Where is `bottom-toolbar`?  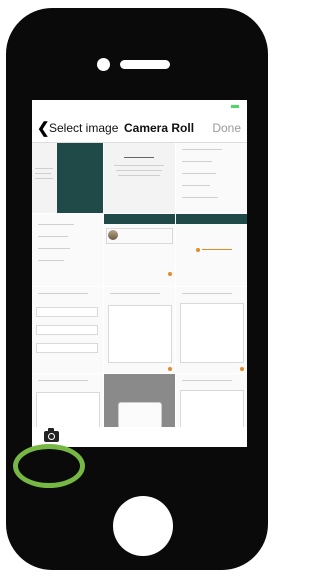 bottom-toolbar is located at coordinates (139, 437).